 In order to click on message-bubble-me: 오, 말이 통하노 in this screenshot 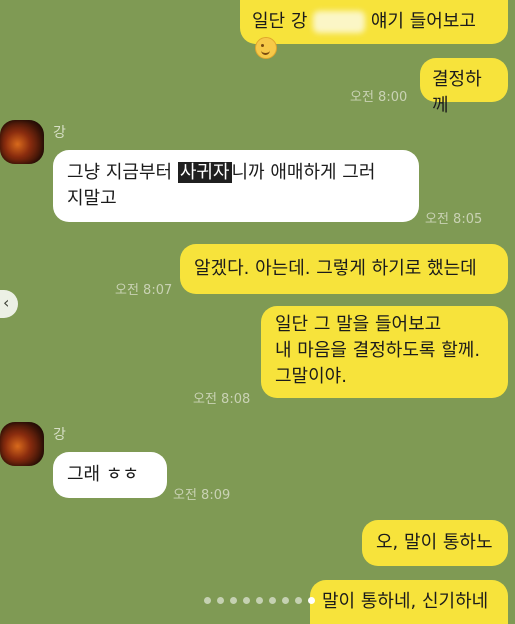, I will do `click(435, 543)`.